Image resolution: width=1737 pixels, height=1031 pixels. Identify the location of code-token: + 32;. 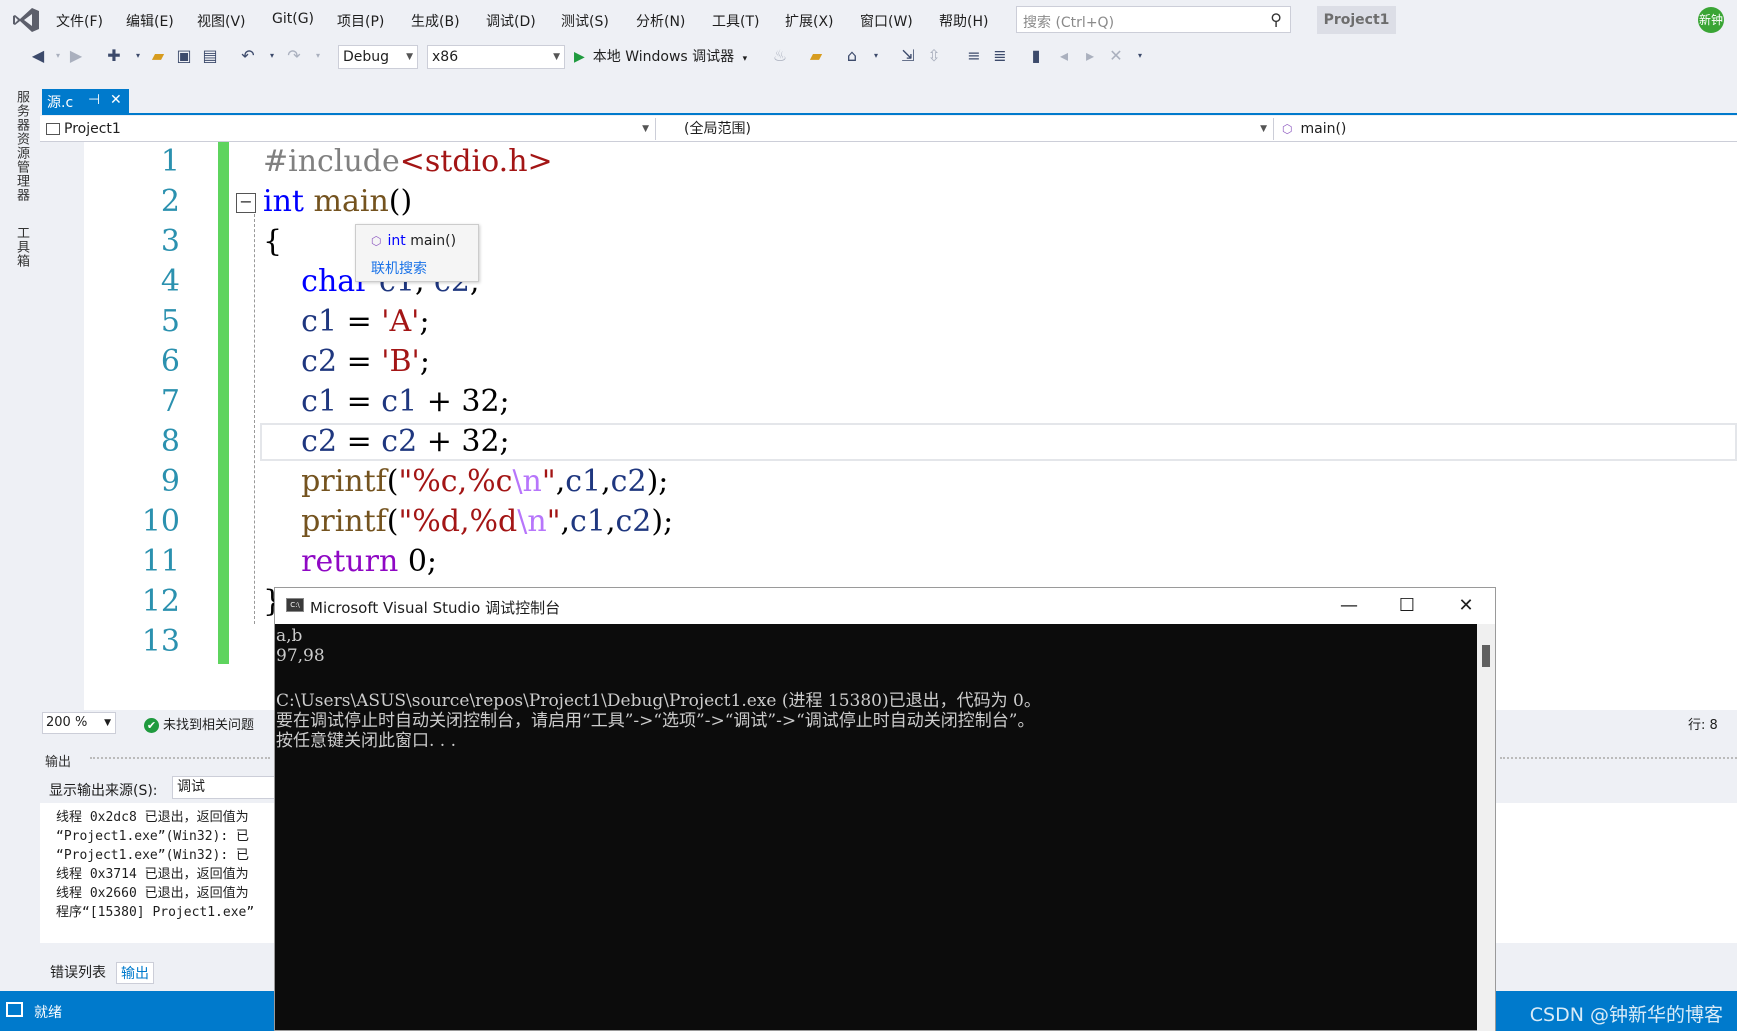
(463, 401).